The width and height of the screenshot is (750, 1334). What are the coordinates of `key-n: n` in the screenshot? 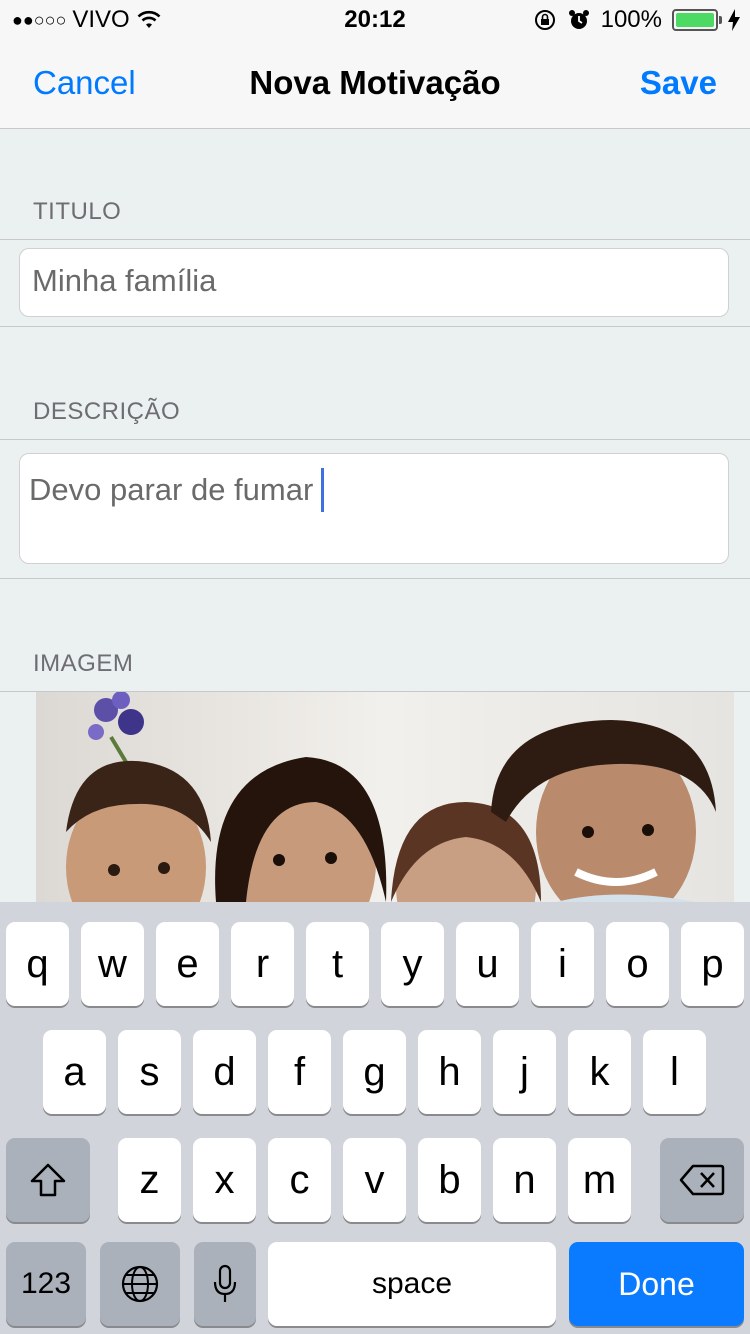 It's located at (524, 1180).